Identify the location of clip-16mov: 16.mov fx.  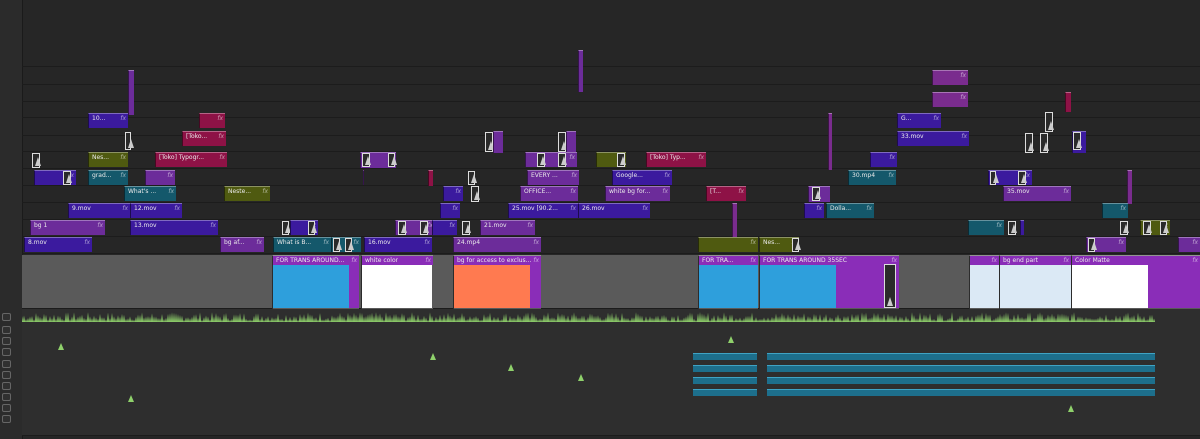
(398, 244).